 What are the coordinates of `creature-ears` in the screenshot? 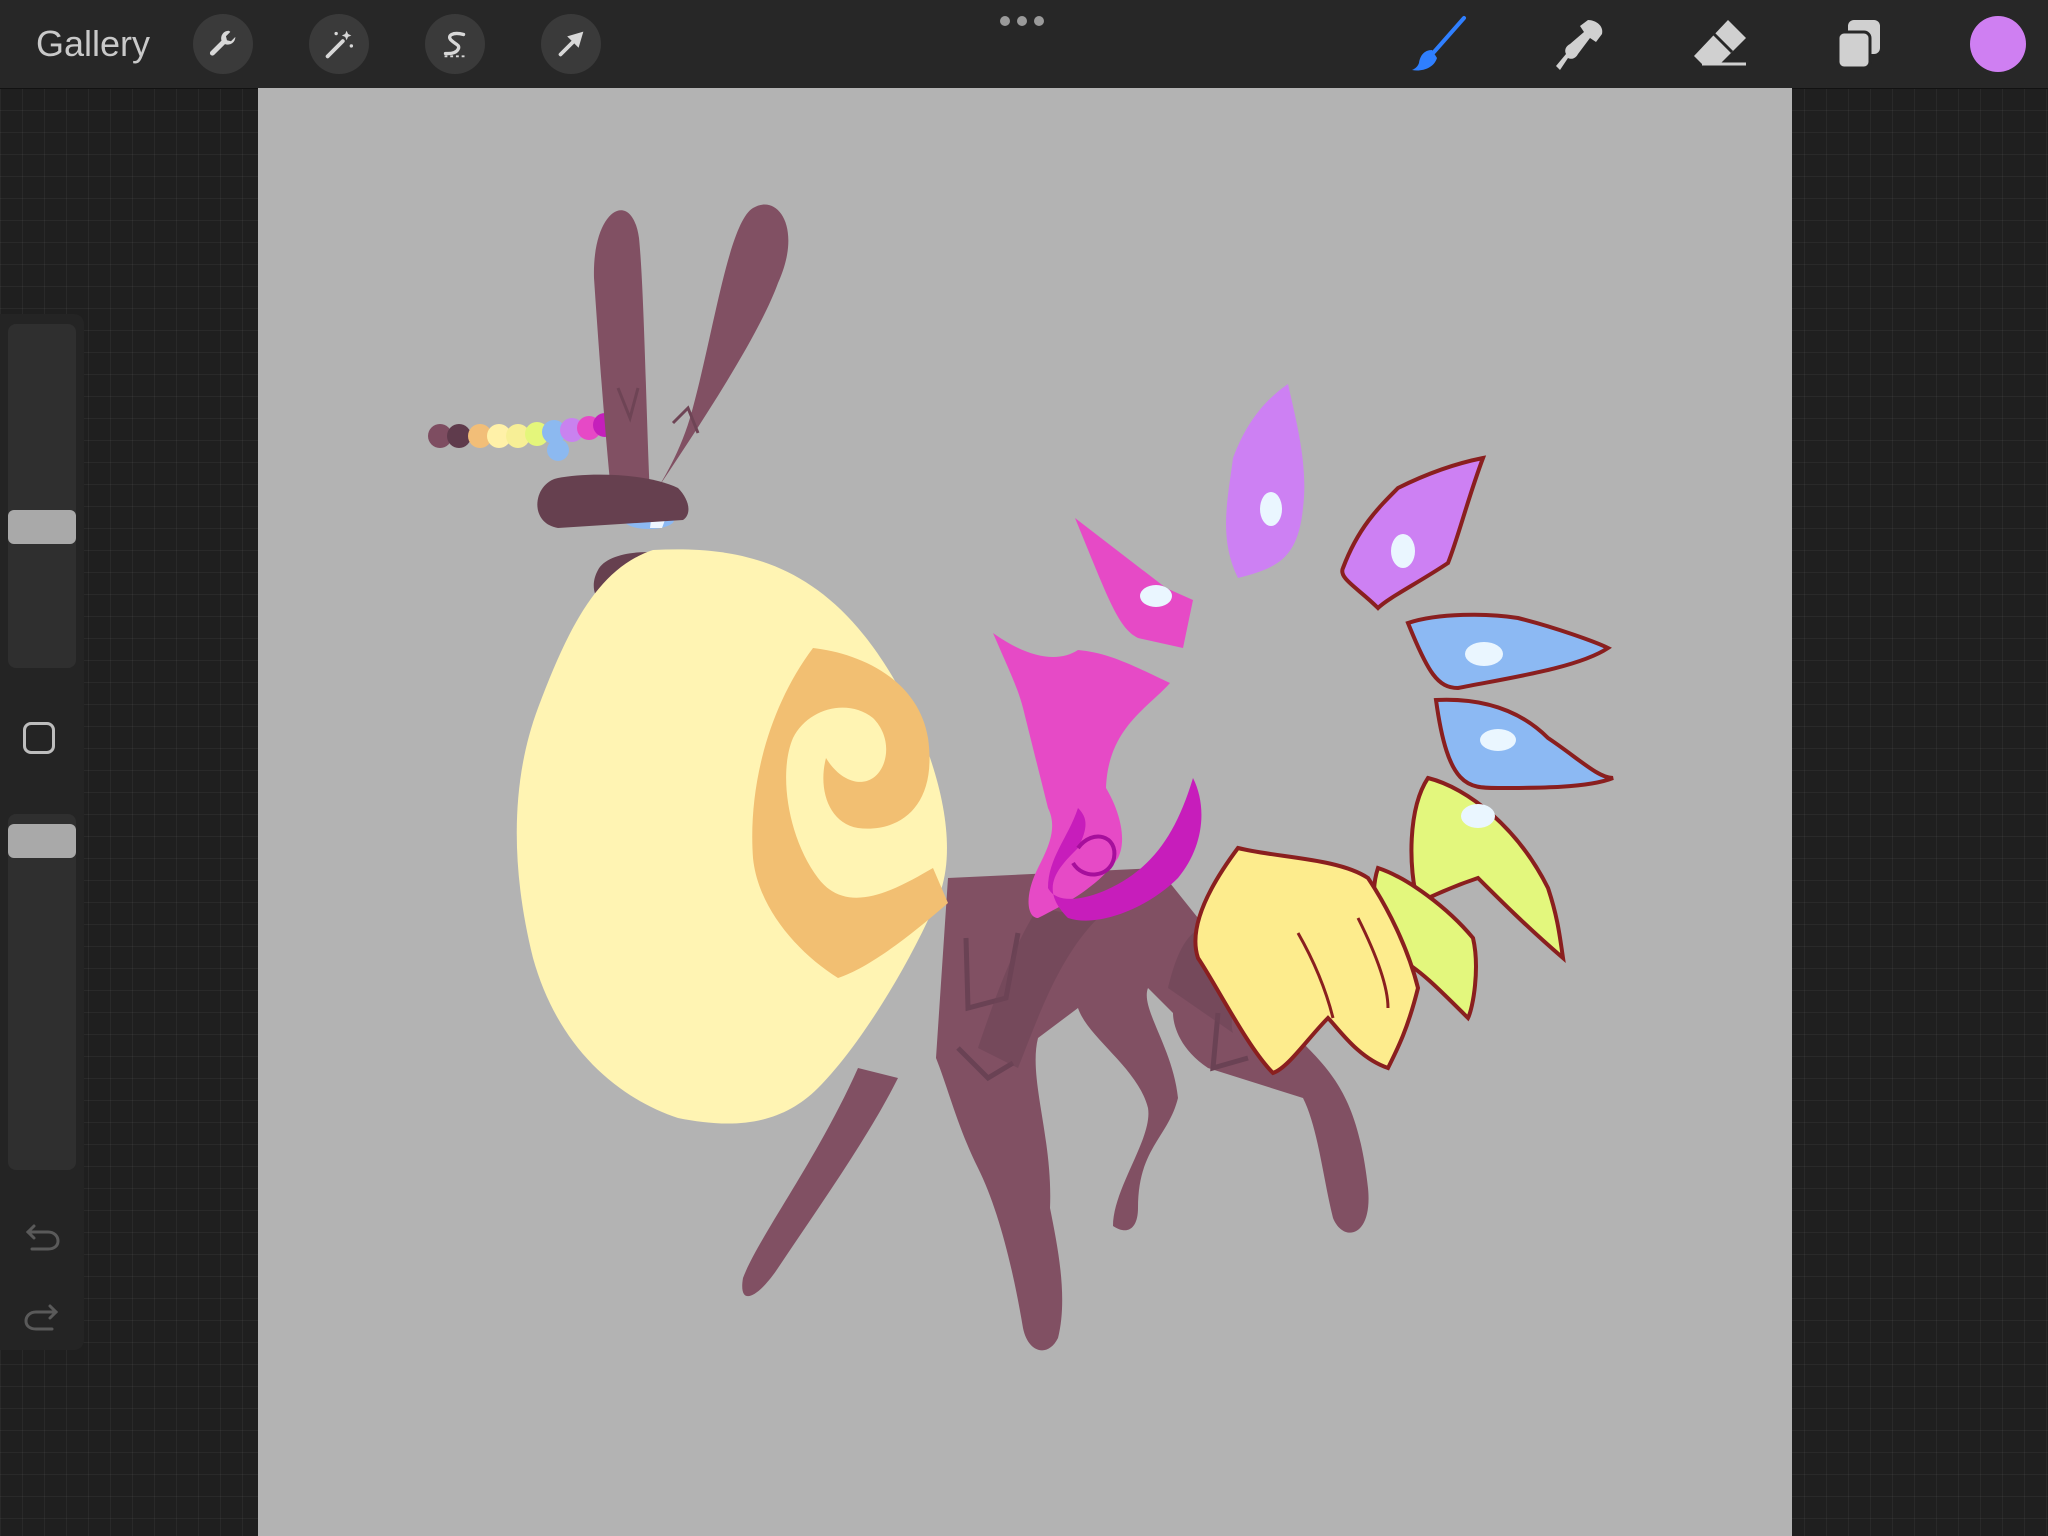 It's located at (691, 357).